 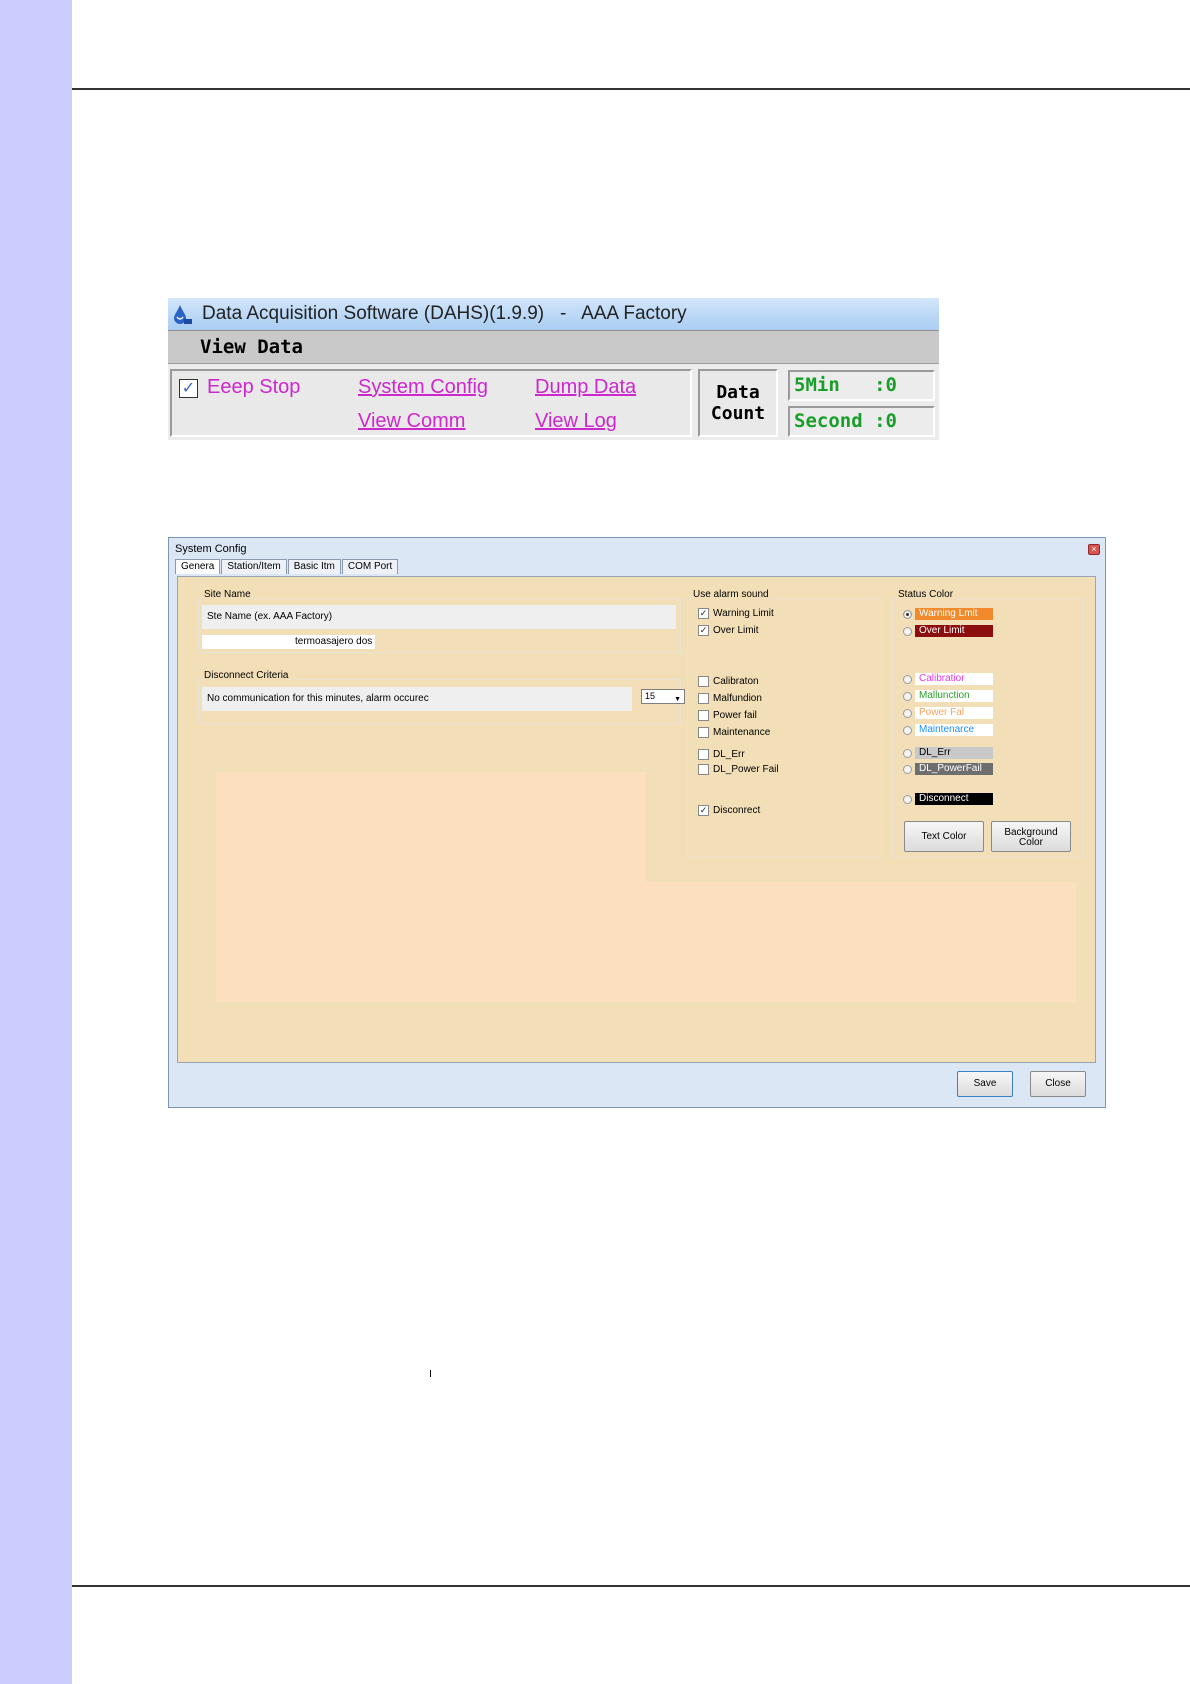 I want to click on status-swatch: Power Fal, so click(x=954, y=713).